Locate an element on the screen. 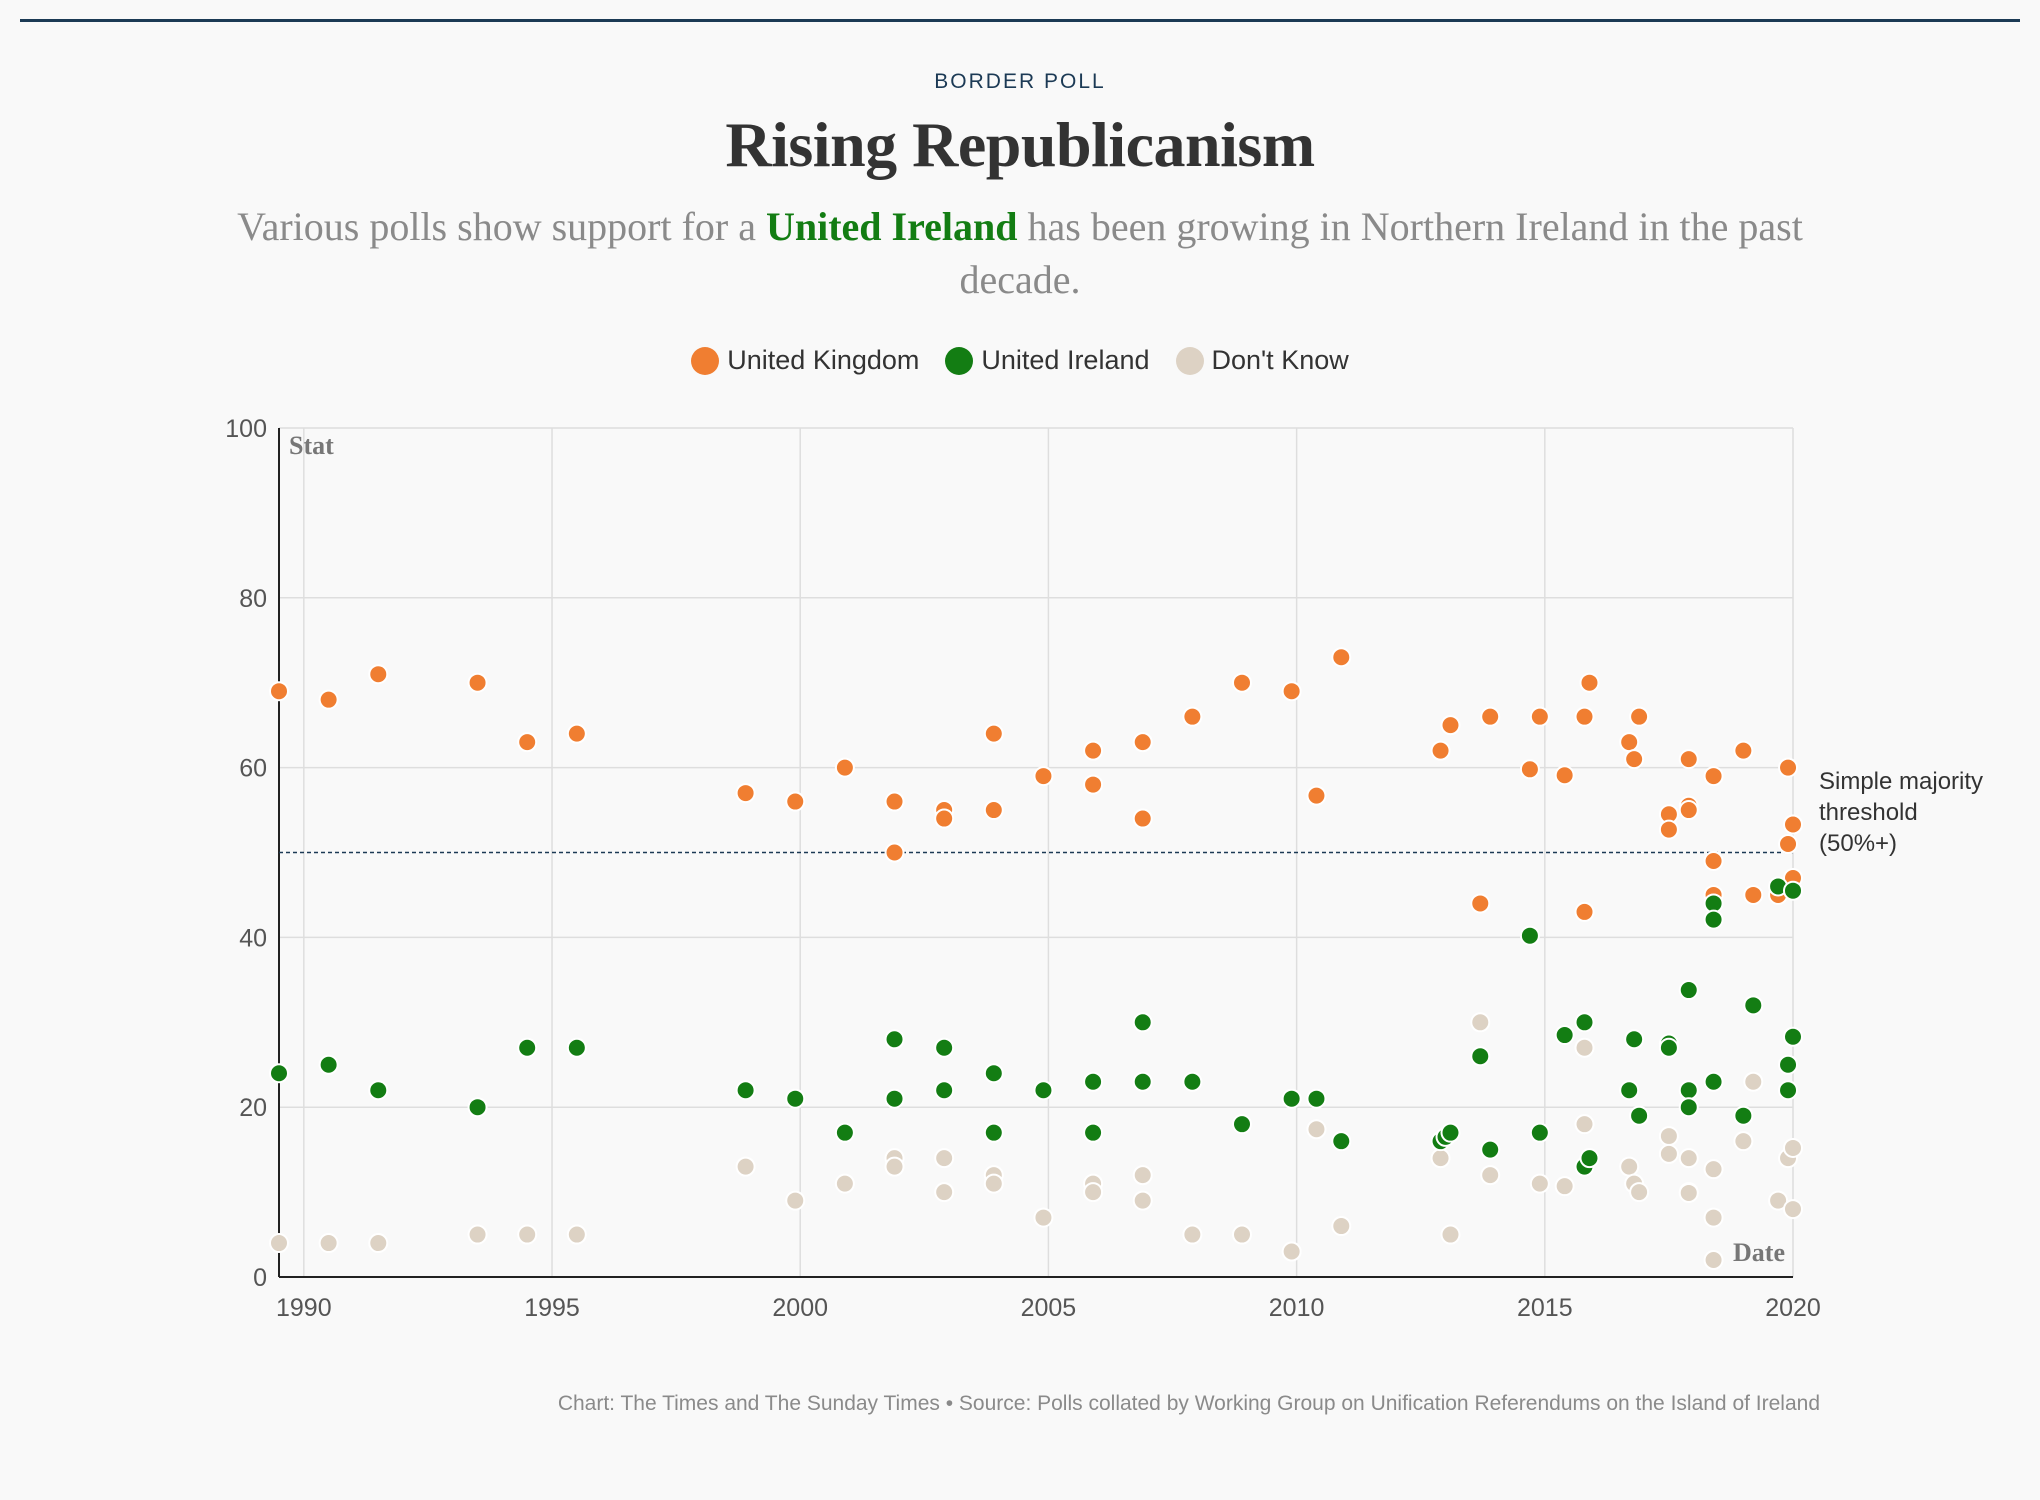 Image resolution: width=2040 pixels, height=1500 pixels. y-tick-label: 80 is located at coordinates (253, 599).